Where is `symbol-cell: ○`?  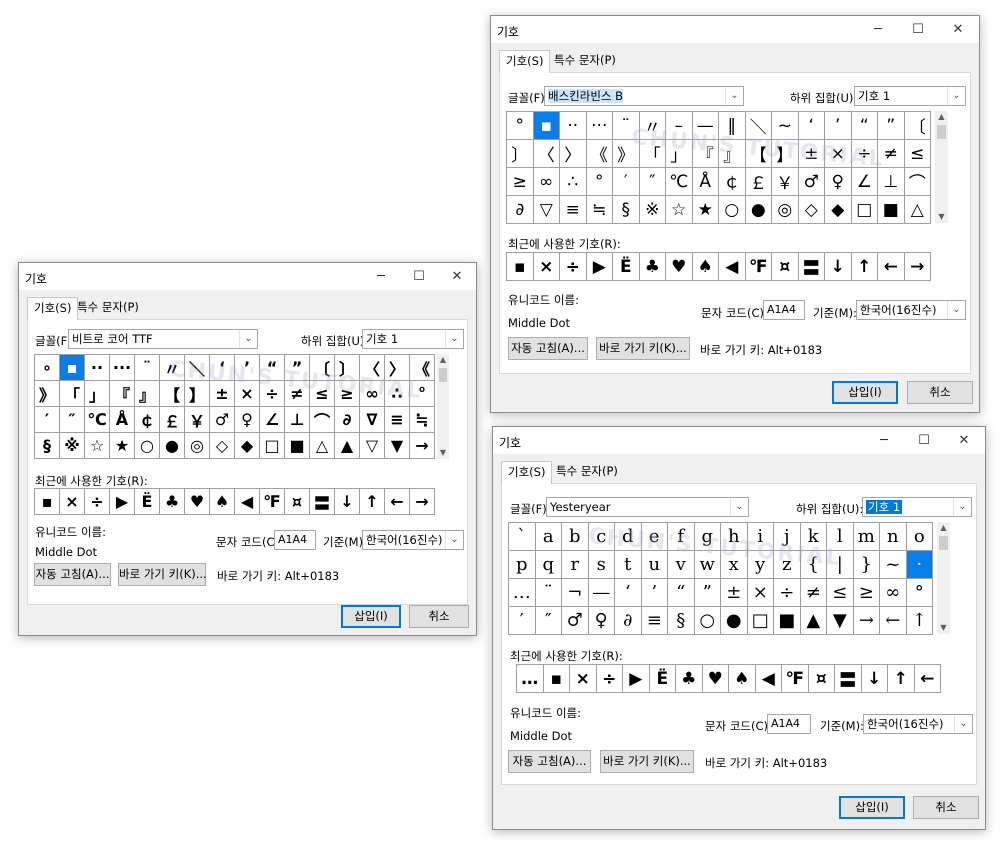 symbol-cell: ○ is located at coordinates (732, 210).